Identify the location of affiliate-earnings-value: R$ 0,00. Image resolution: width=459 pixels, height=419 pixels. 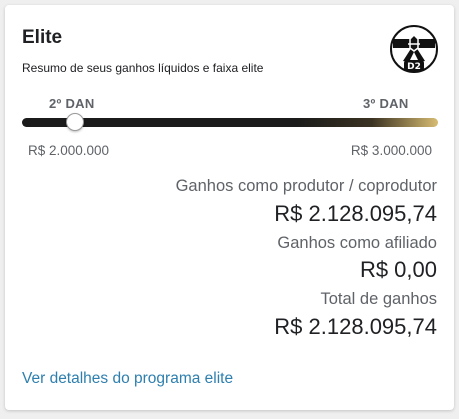
(398, 269).